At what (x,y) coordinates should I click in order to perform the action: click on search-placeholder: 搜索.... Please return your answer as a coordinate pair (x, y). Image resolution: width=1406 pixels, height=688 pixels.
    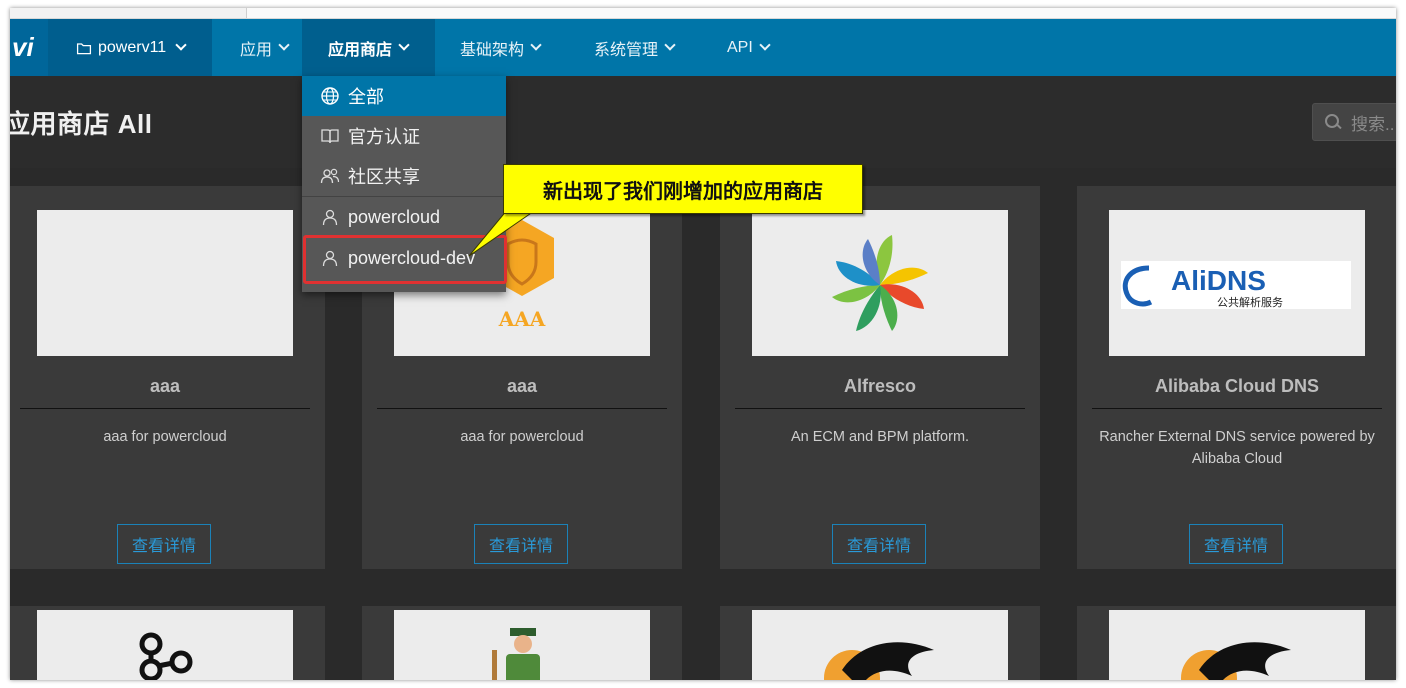
    Looking at the image, I should click on (1373, 124).